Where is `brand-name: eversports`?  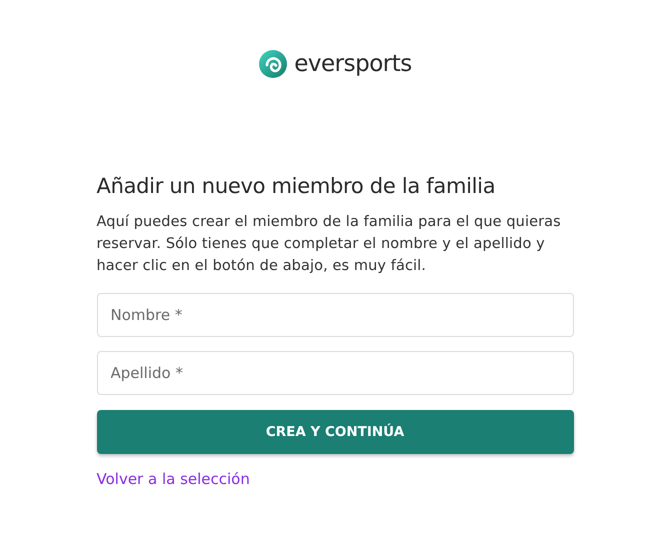
brand-name: eversports is located at coordinates (353, 64).